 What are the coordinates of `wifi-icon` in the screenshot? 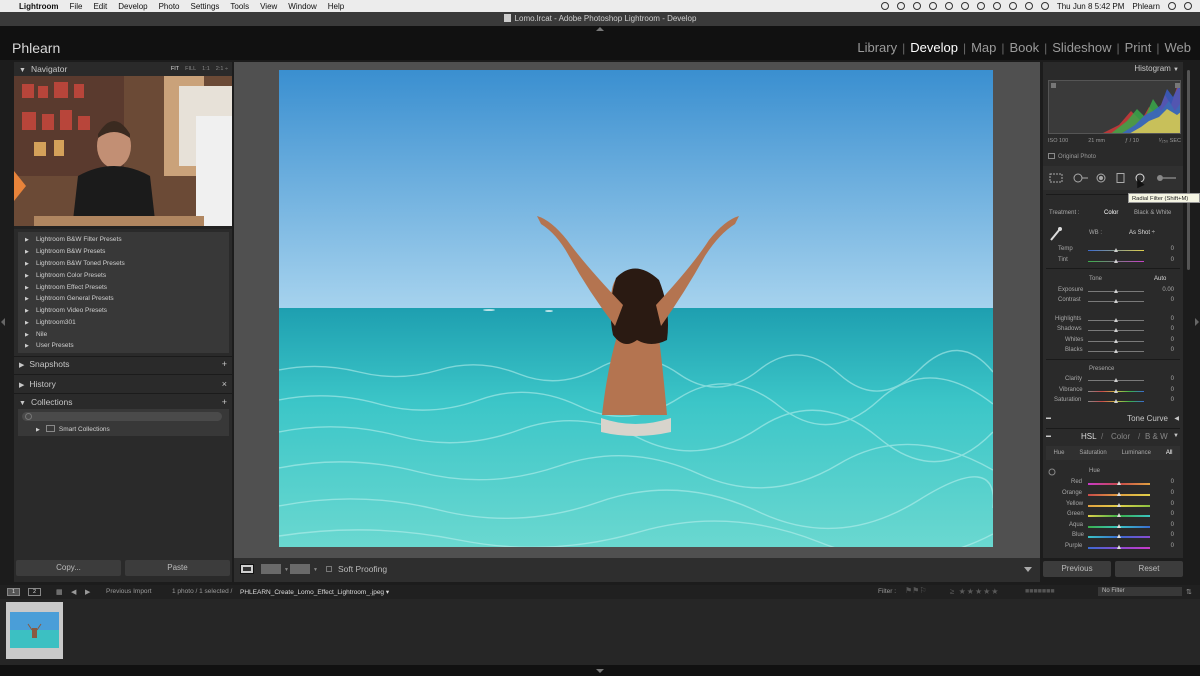 It's located at (996, 6).